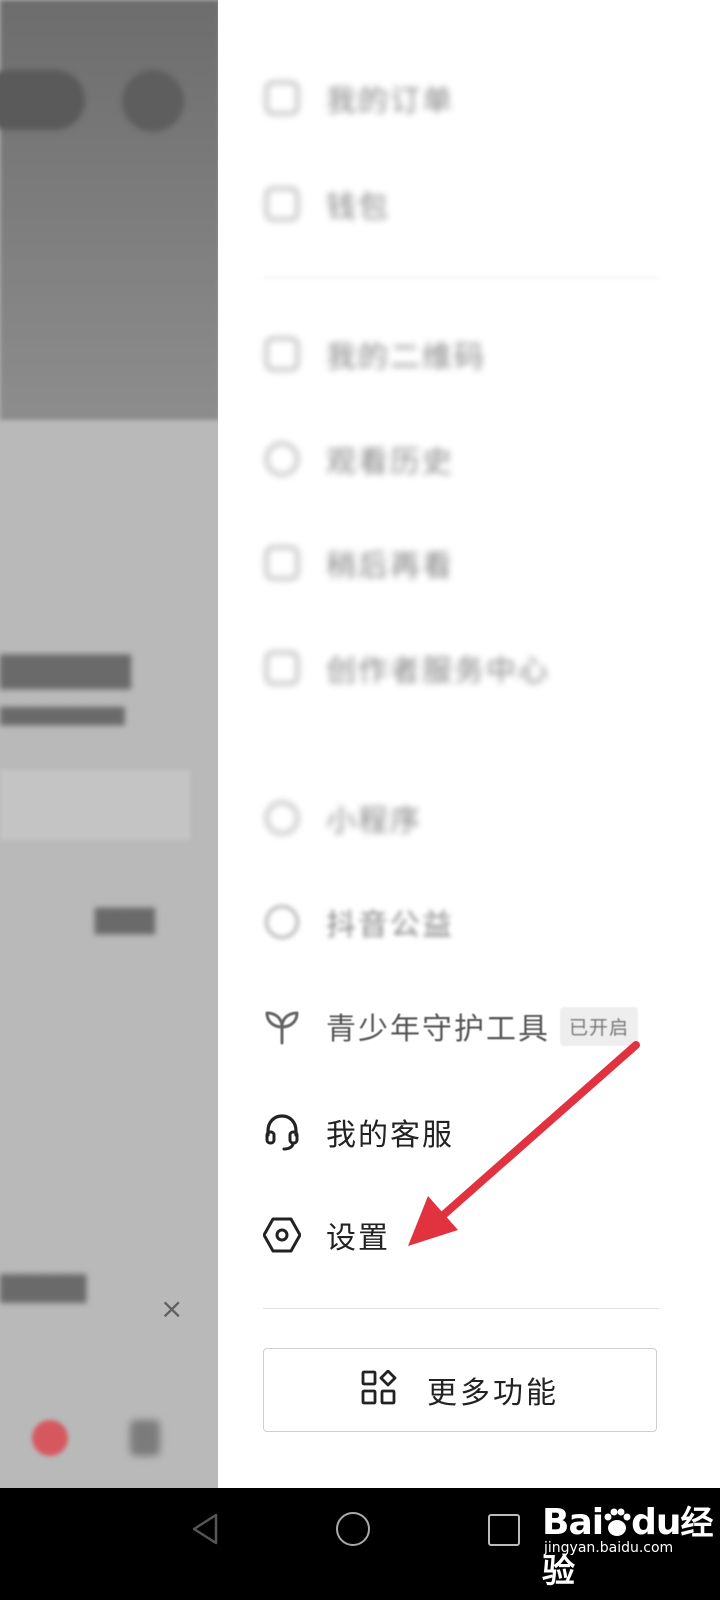 This screenshot has height=1600, width=720. I want to click on menu-item-history: 观看历史, so click(357, 459).